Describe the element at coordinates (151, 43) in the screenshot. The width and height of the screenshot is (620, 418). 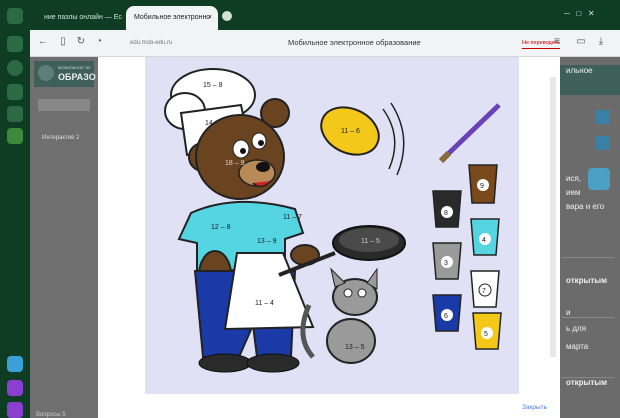
I see `url-bar: edu.mob-edu.ru` at that location.